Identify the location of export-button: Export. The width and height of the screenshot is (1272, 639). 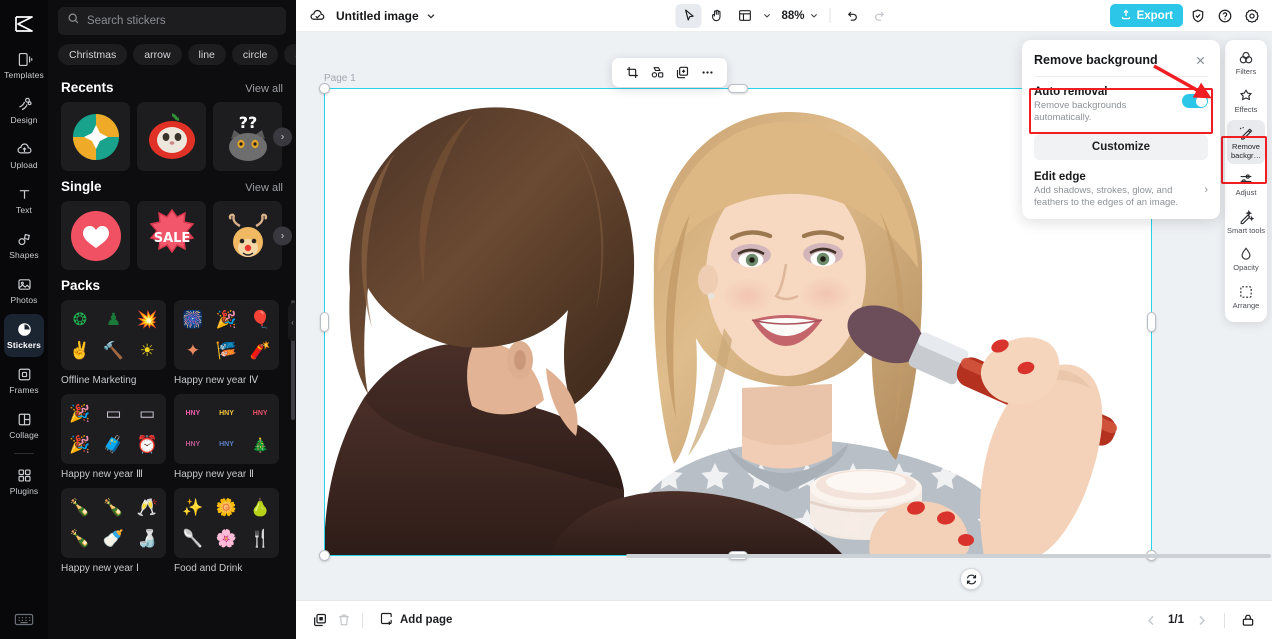
(1146, 15).